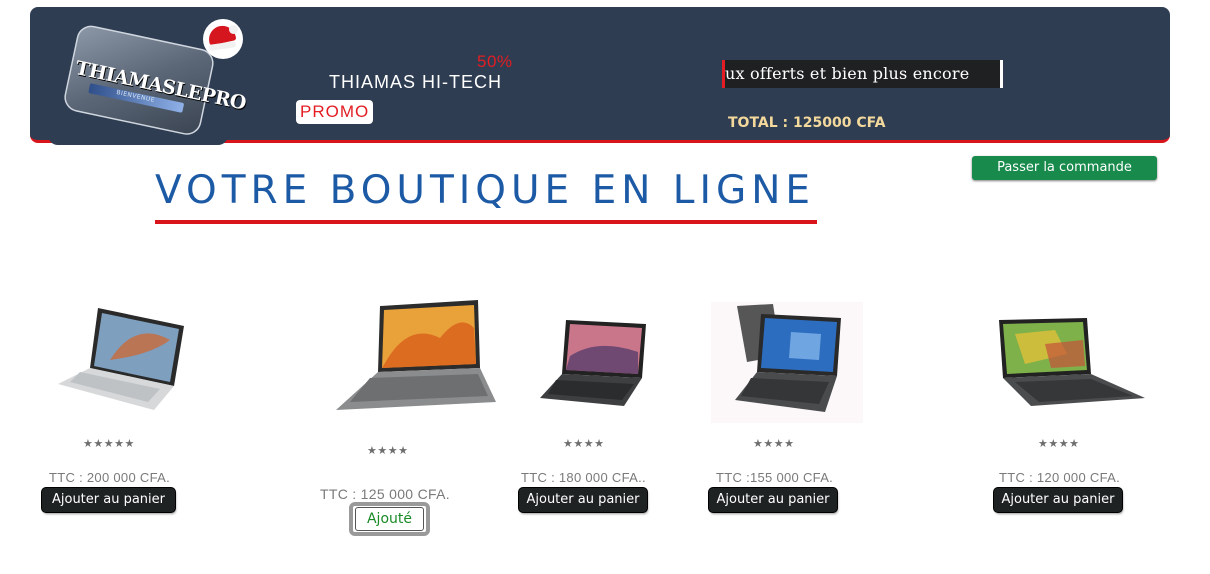 Image resolution: width=1210 pixels, height=574 pixels. Describe the element at coordinates (486, 222) in the screenshot. I see `title-underline` at that location.